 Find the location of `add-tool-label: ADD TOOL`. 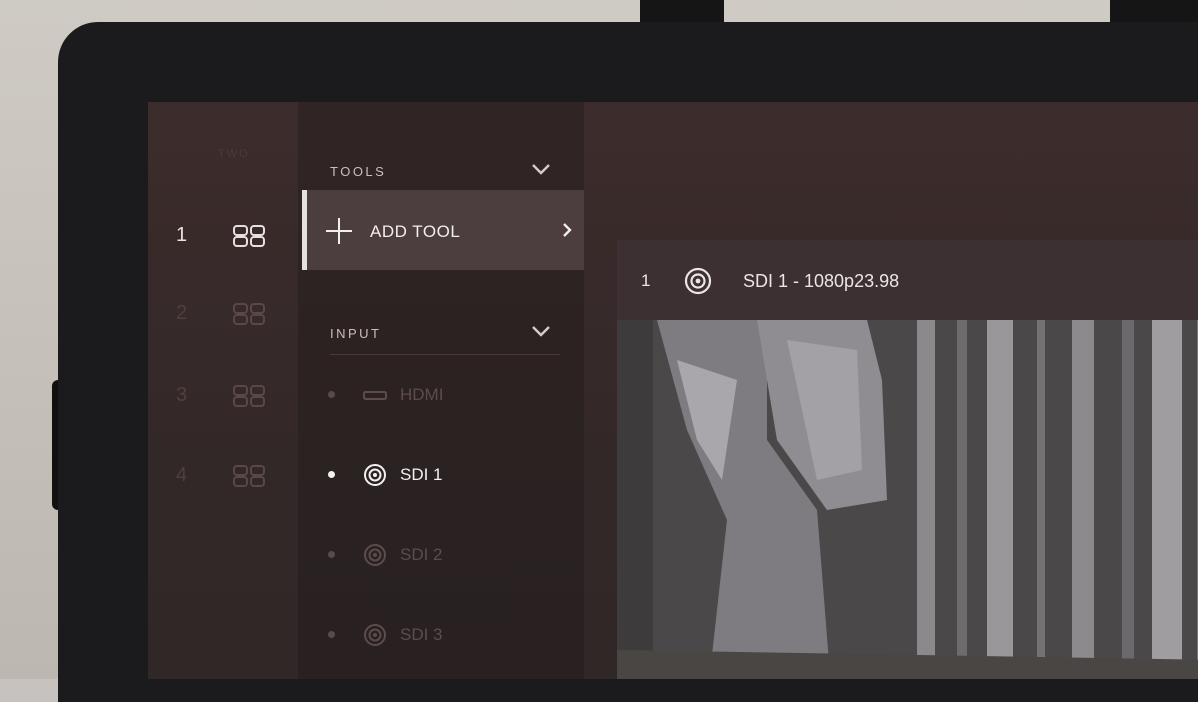

add-tool-label: ADD TOOL is located at coordinates (415, 231).